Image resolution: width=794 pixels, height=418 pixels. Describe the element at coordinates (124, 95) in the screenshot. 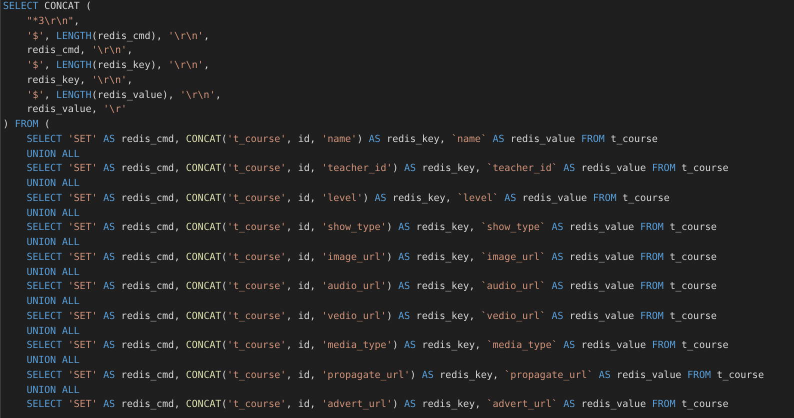

I see `code-line: '$', LENGTH(redis_value), '\r\n',` at that location.